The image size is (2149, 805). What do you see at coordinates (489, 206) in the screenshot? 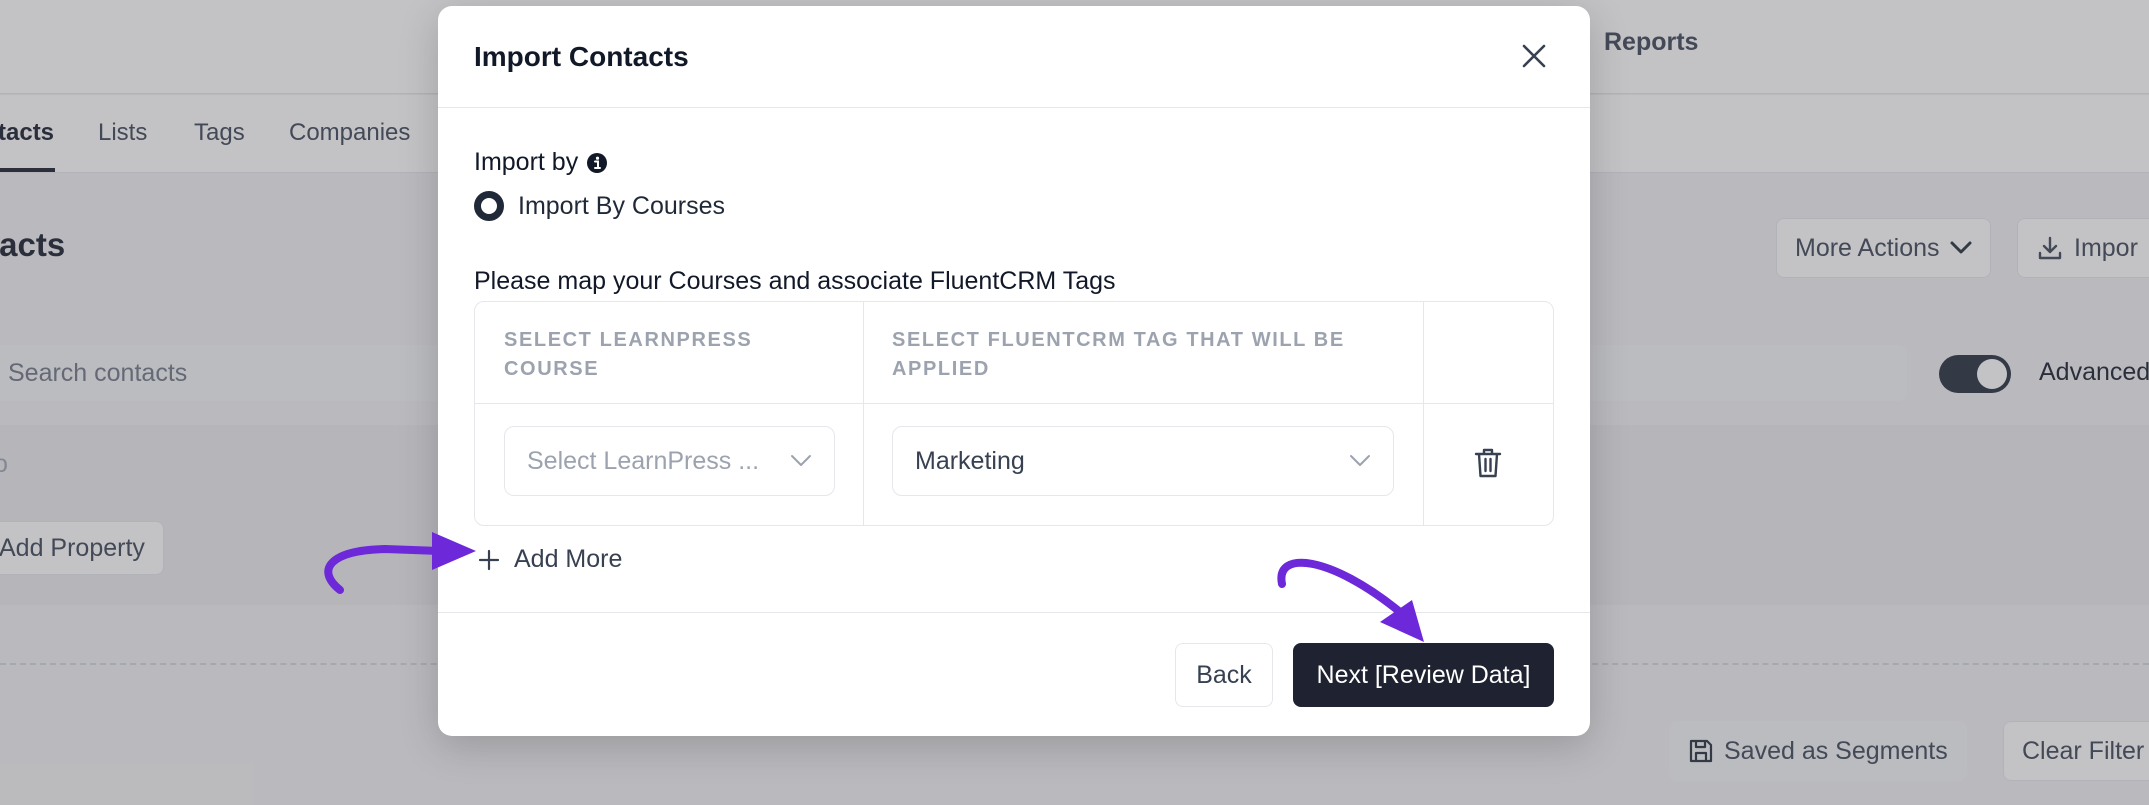
I see `import-by-courses-radio` at bounding box center [489, 206].